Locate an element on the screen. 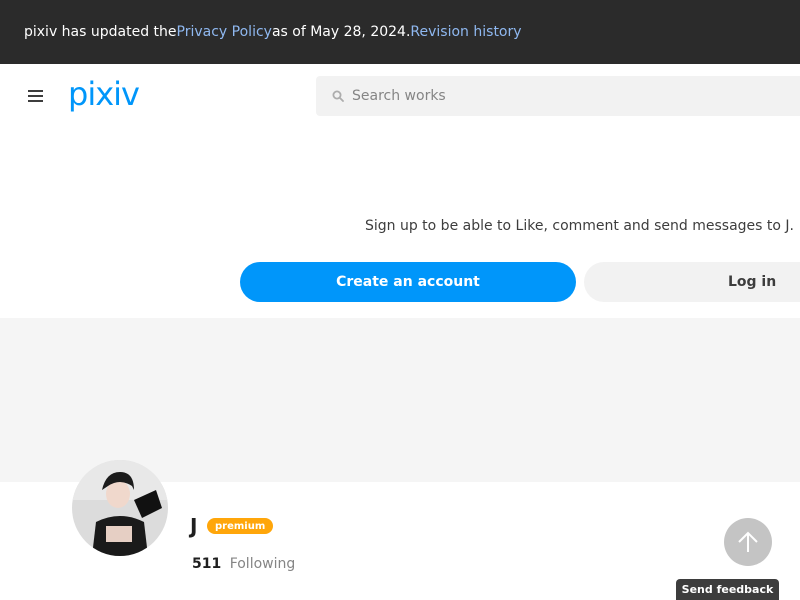 This screenshot has width=800, height=600. send-feedback-button: Send feedback is located at coordinates (727, 589).